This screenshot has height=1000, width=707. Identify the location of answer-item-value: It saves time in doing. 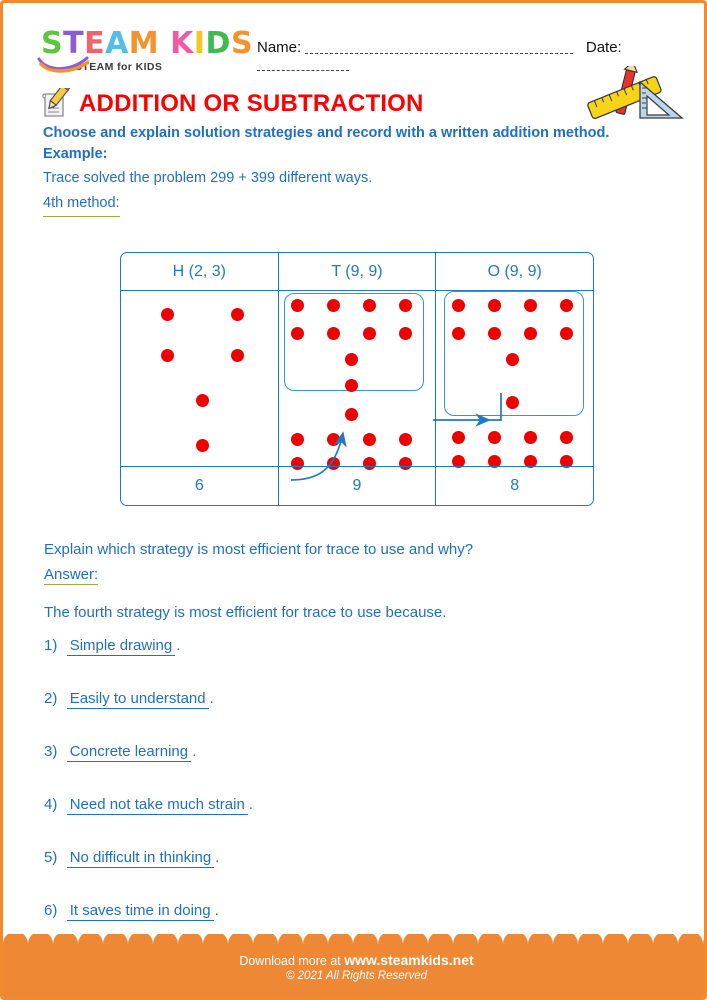
(140, 911).